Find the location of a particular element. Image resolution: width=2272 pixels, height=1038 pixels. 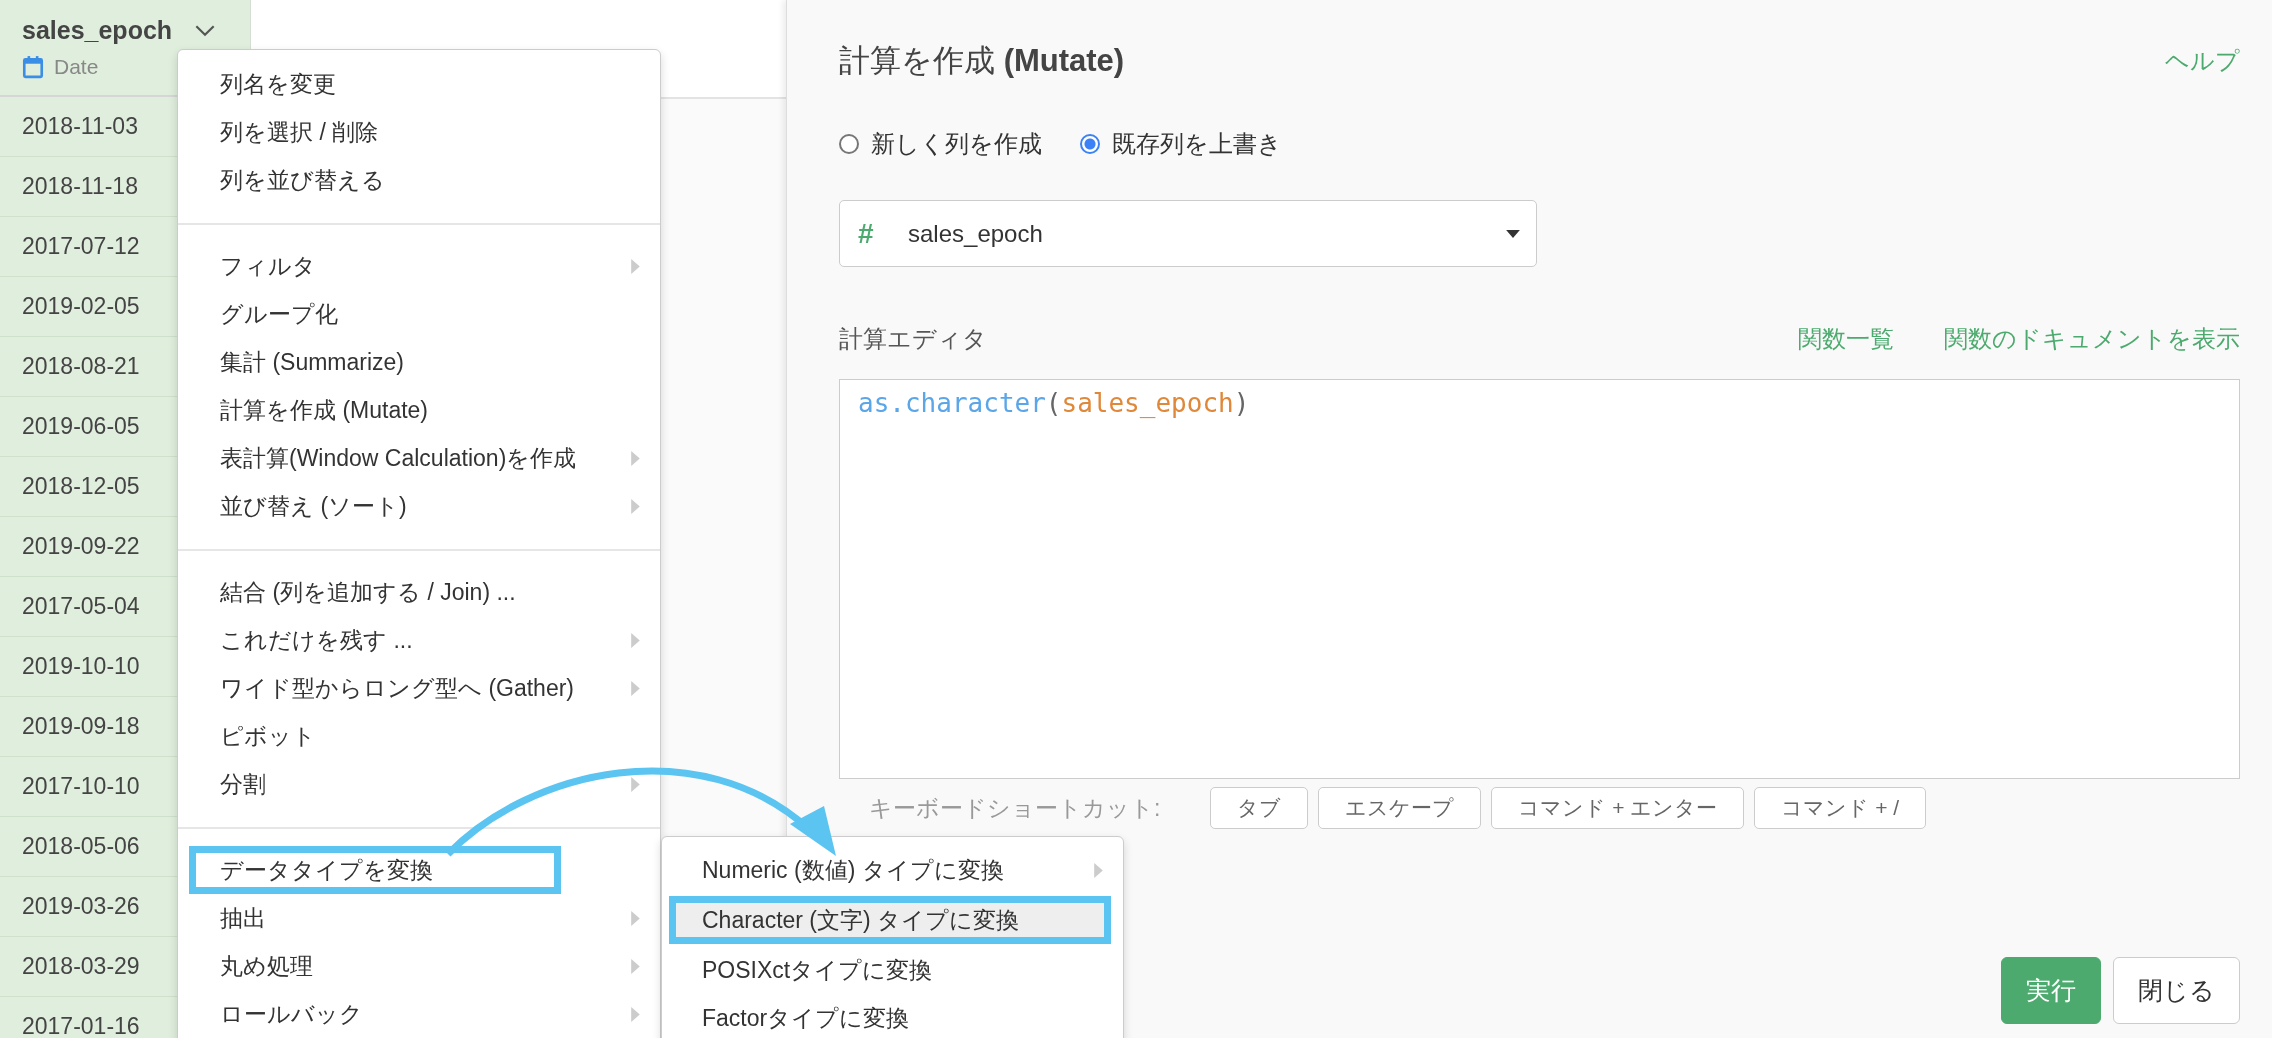

radio-label: 既存列を上書き is located at coordinates (1197, 144).